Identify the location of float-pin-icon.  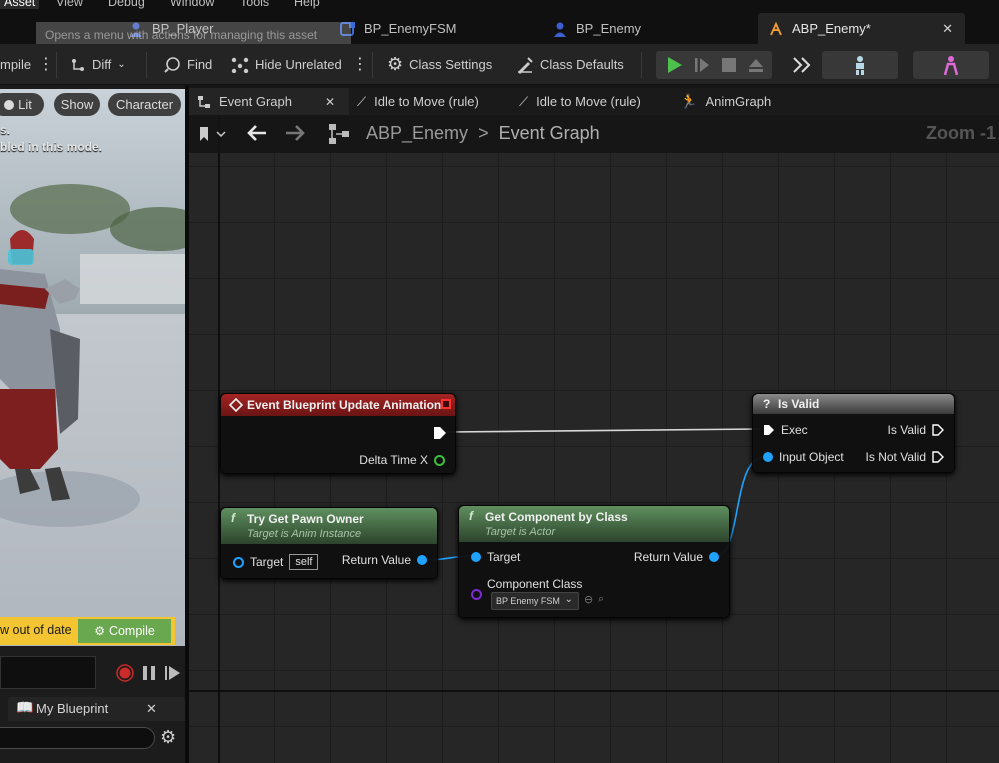
(439, 460).